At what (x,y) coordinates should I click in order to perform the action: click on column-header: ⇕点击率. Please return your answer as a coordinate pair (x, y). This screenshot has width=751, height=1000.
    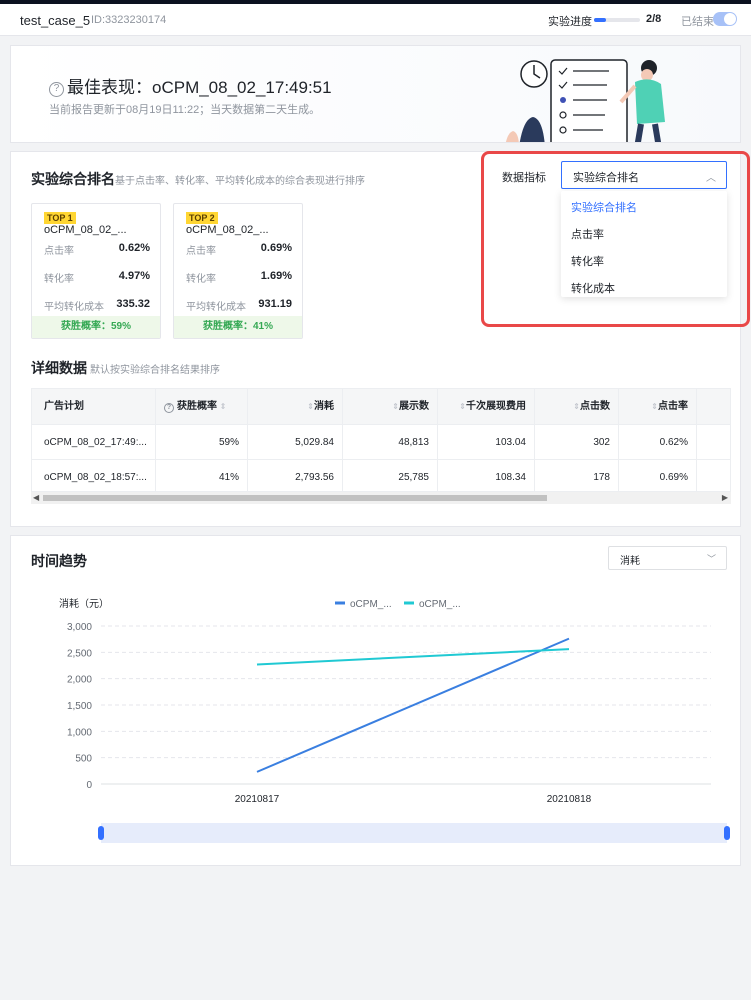
    Looking at the image, I should click on (658, 406).